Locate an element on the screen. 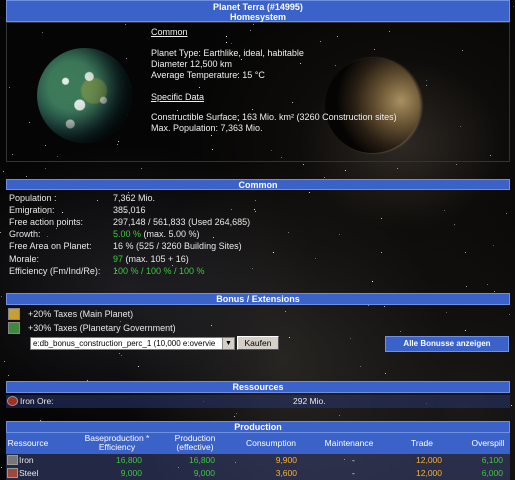 This screenshot has height=480, width=515. common-section-header: Common is located at coordinates (258, 184).